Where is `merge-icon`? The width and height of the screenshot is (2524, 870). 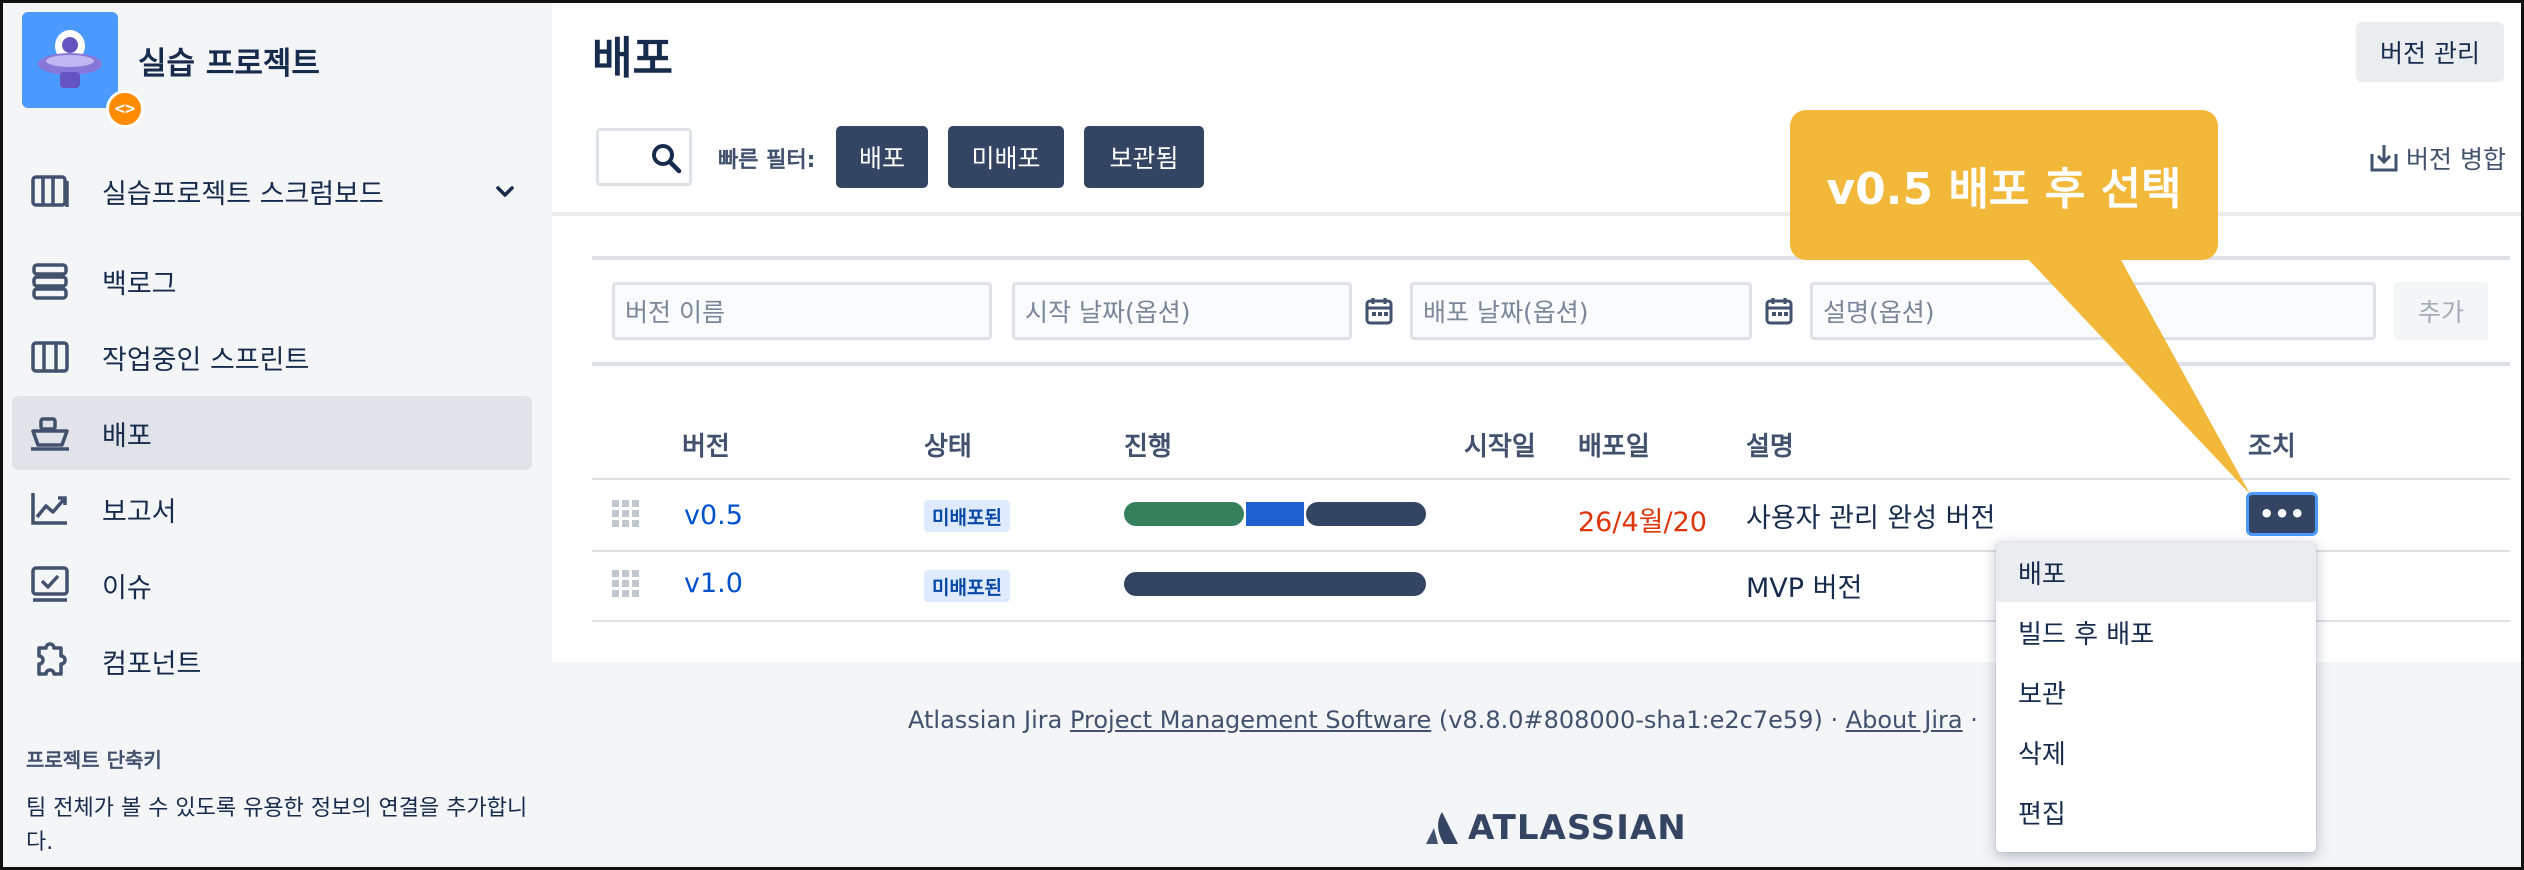
merge-icon is located at coordinates (2384, 158).